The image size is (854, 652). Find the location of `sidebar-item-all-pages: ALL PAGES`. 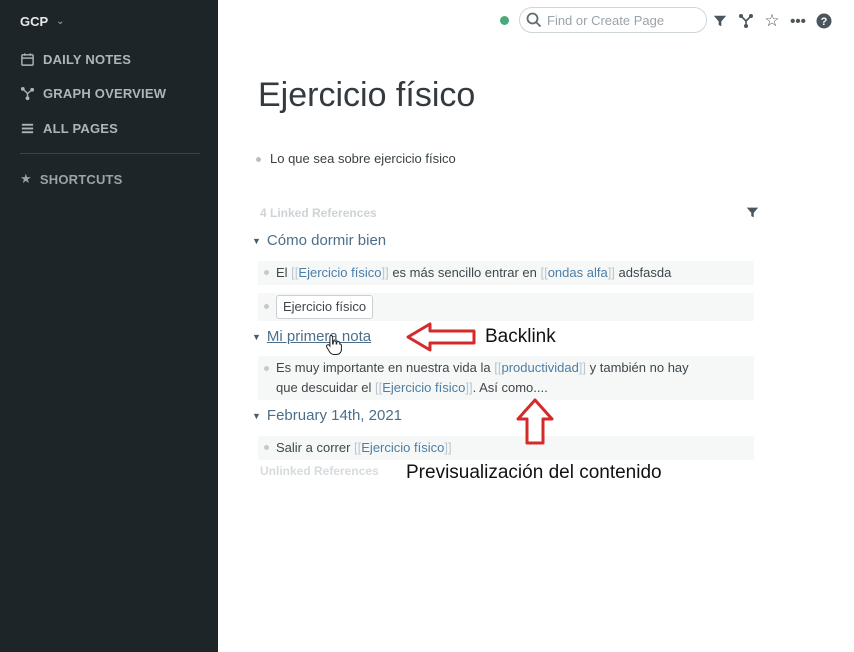

sidebar-item-all-pages: ALL PAGES is located at coordinates (69, 128).